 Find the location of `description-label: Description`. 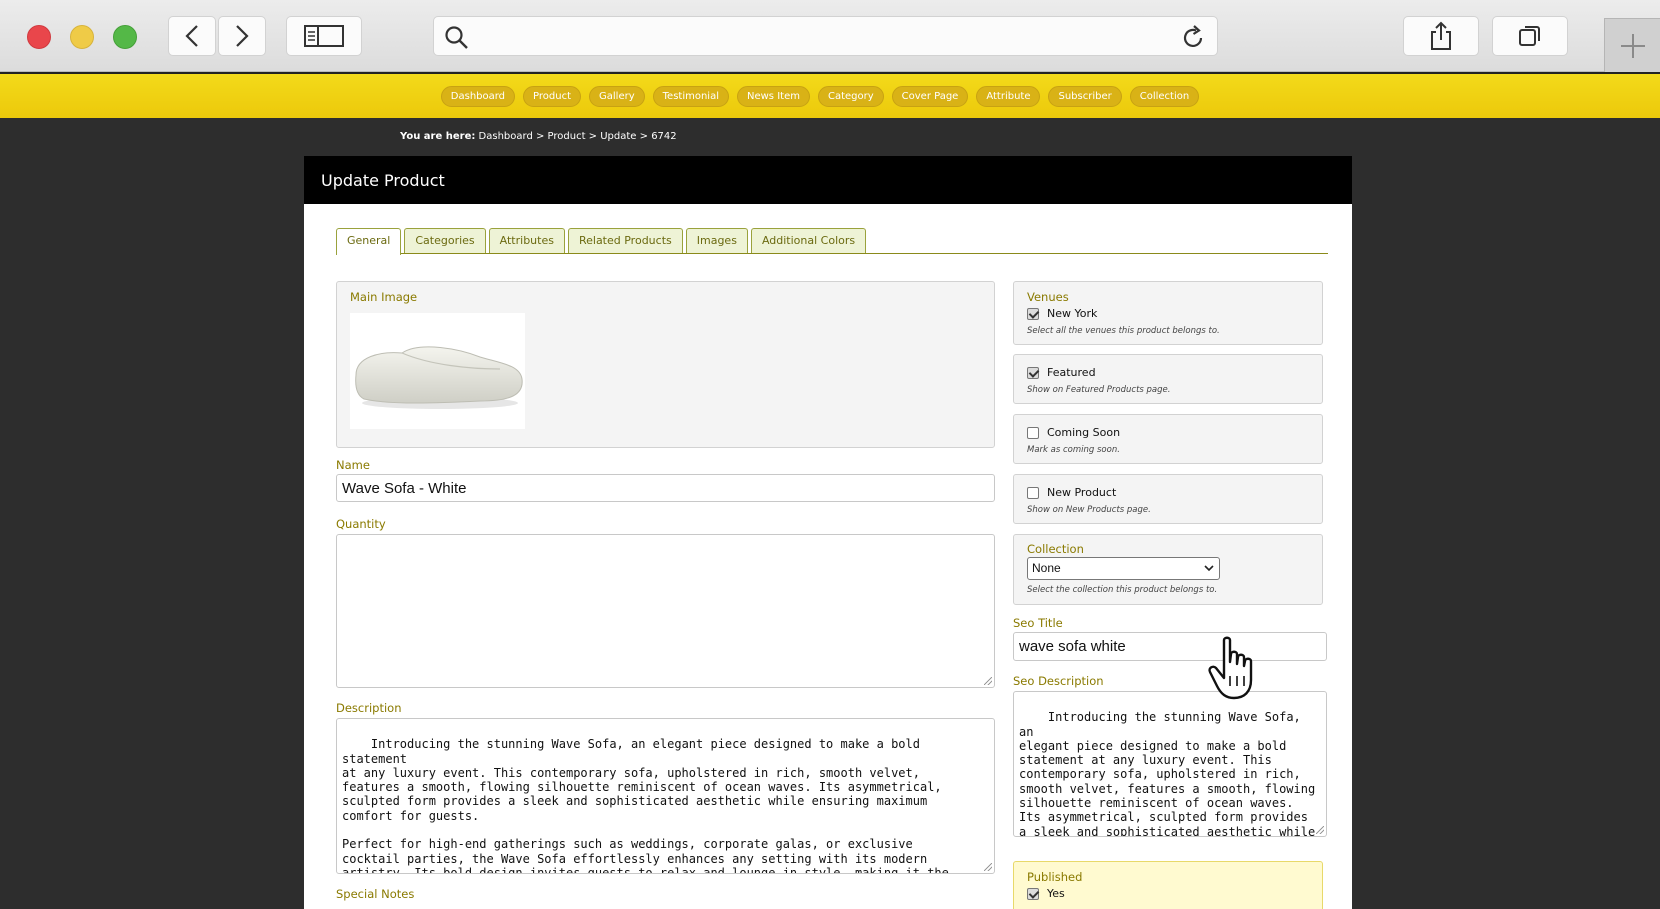

description-label: Description is located at coordinates (369, 708).